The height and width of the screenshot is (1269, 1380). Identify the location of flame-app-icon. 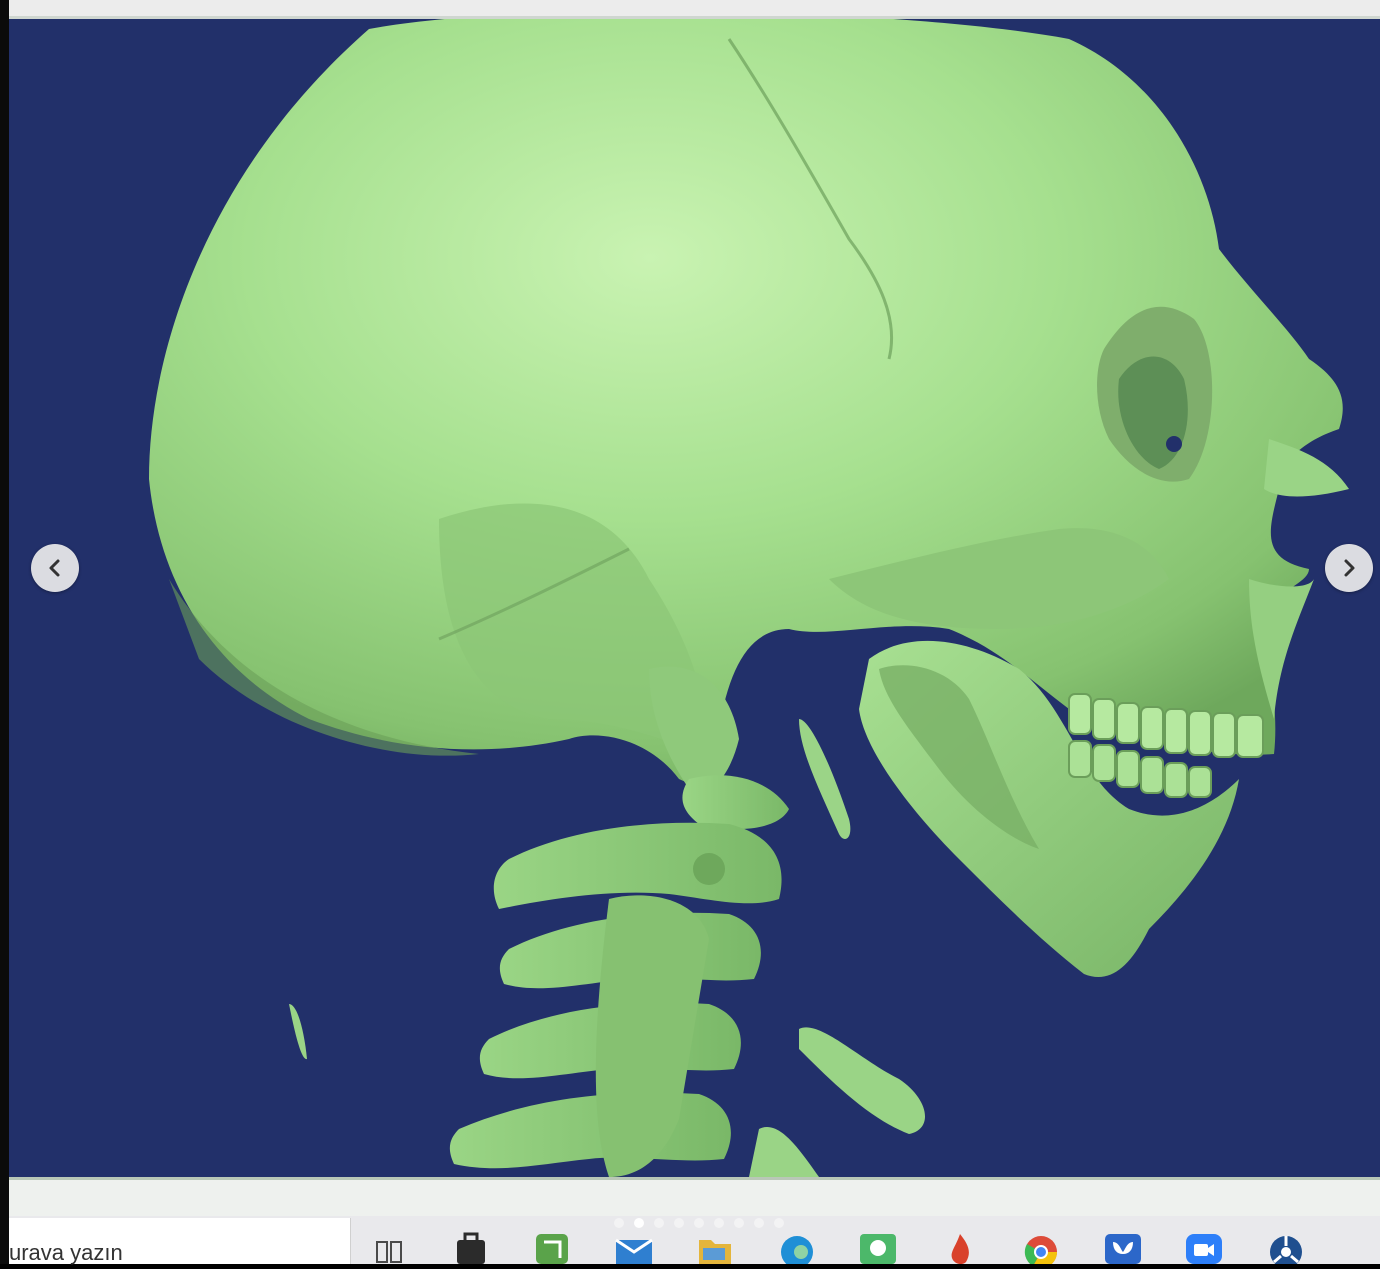
(960, 1246).